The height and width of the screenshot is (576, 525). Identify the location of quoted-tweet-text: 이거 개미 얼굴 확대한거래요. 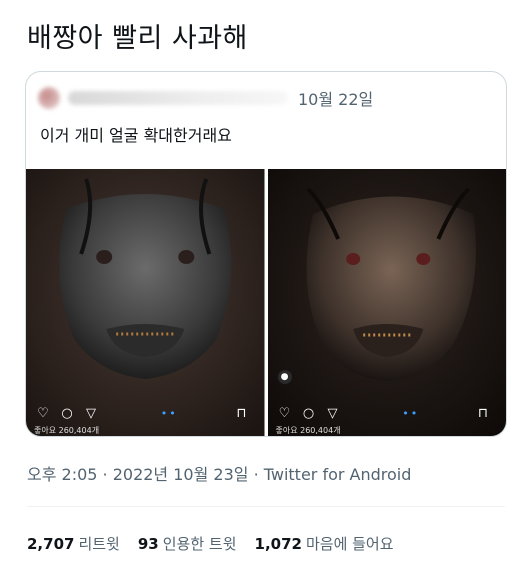
(136, 135).